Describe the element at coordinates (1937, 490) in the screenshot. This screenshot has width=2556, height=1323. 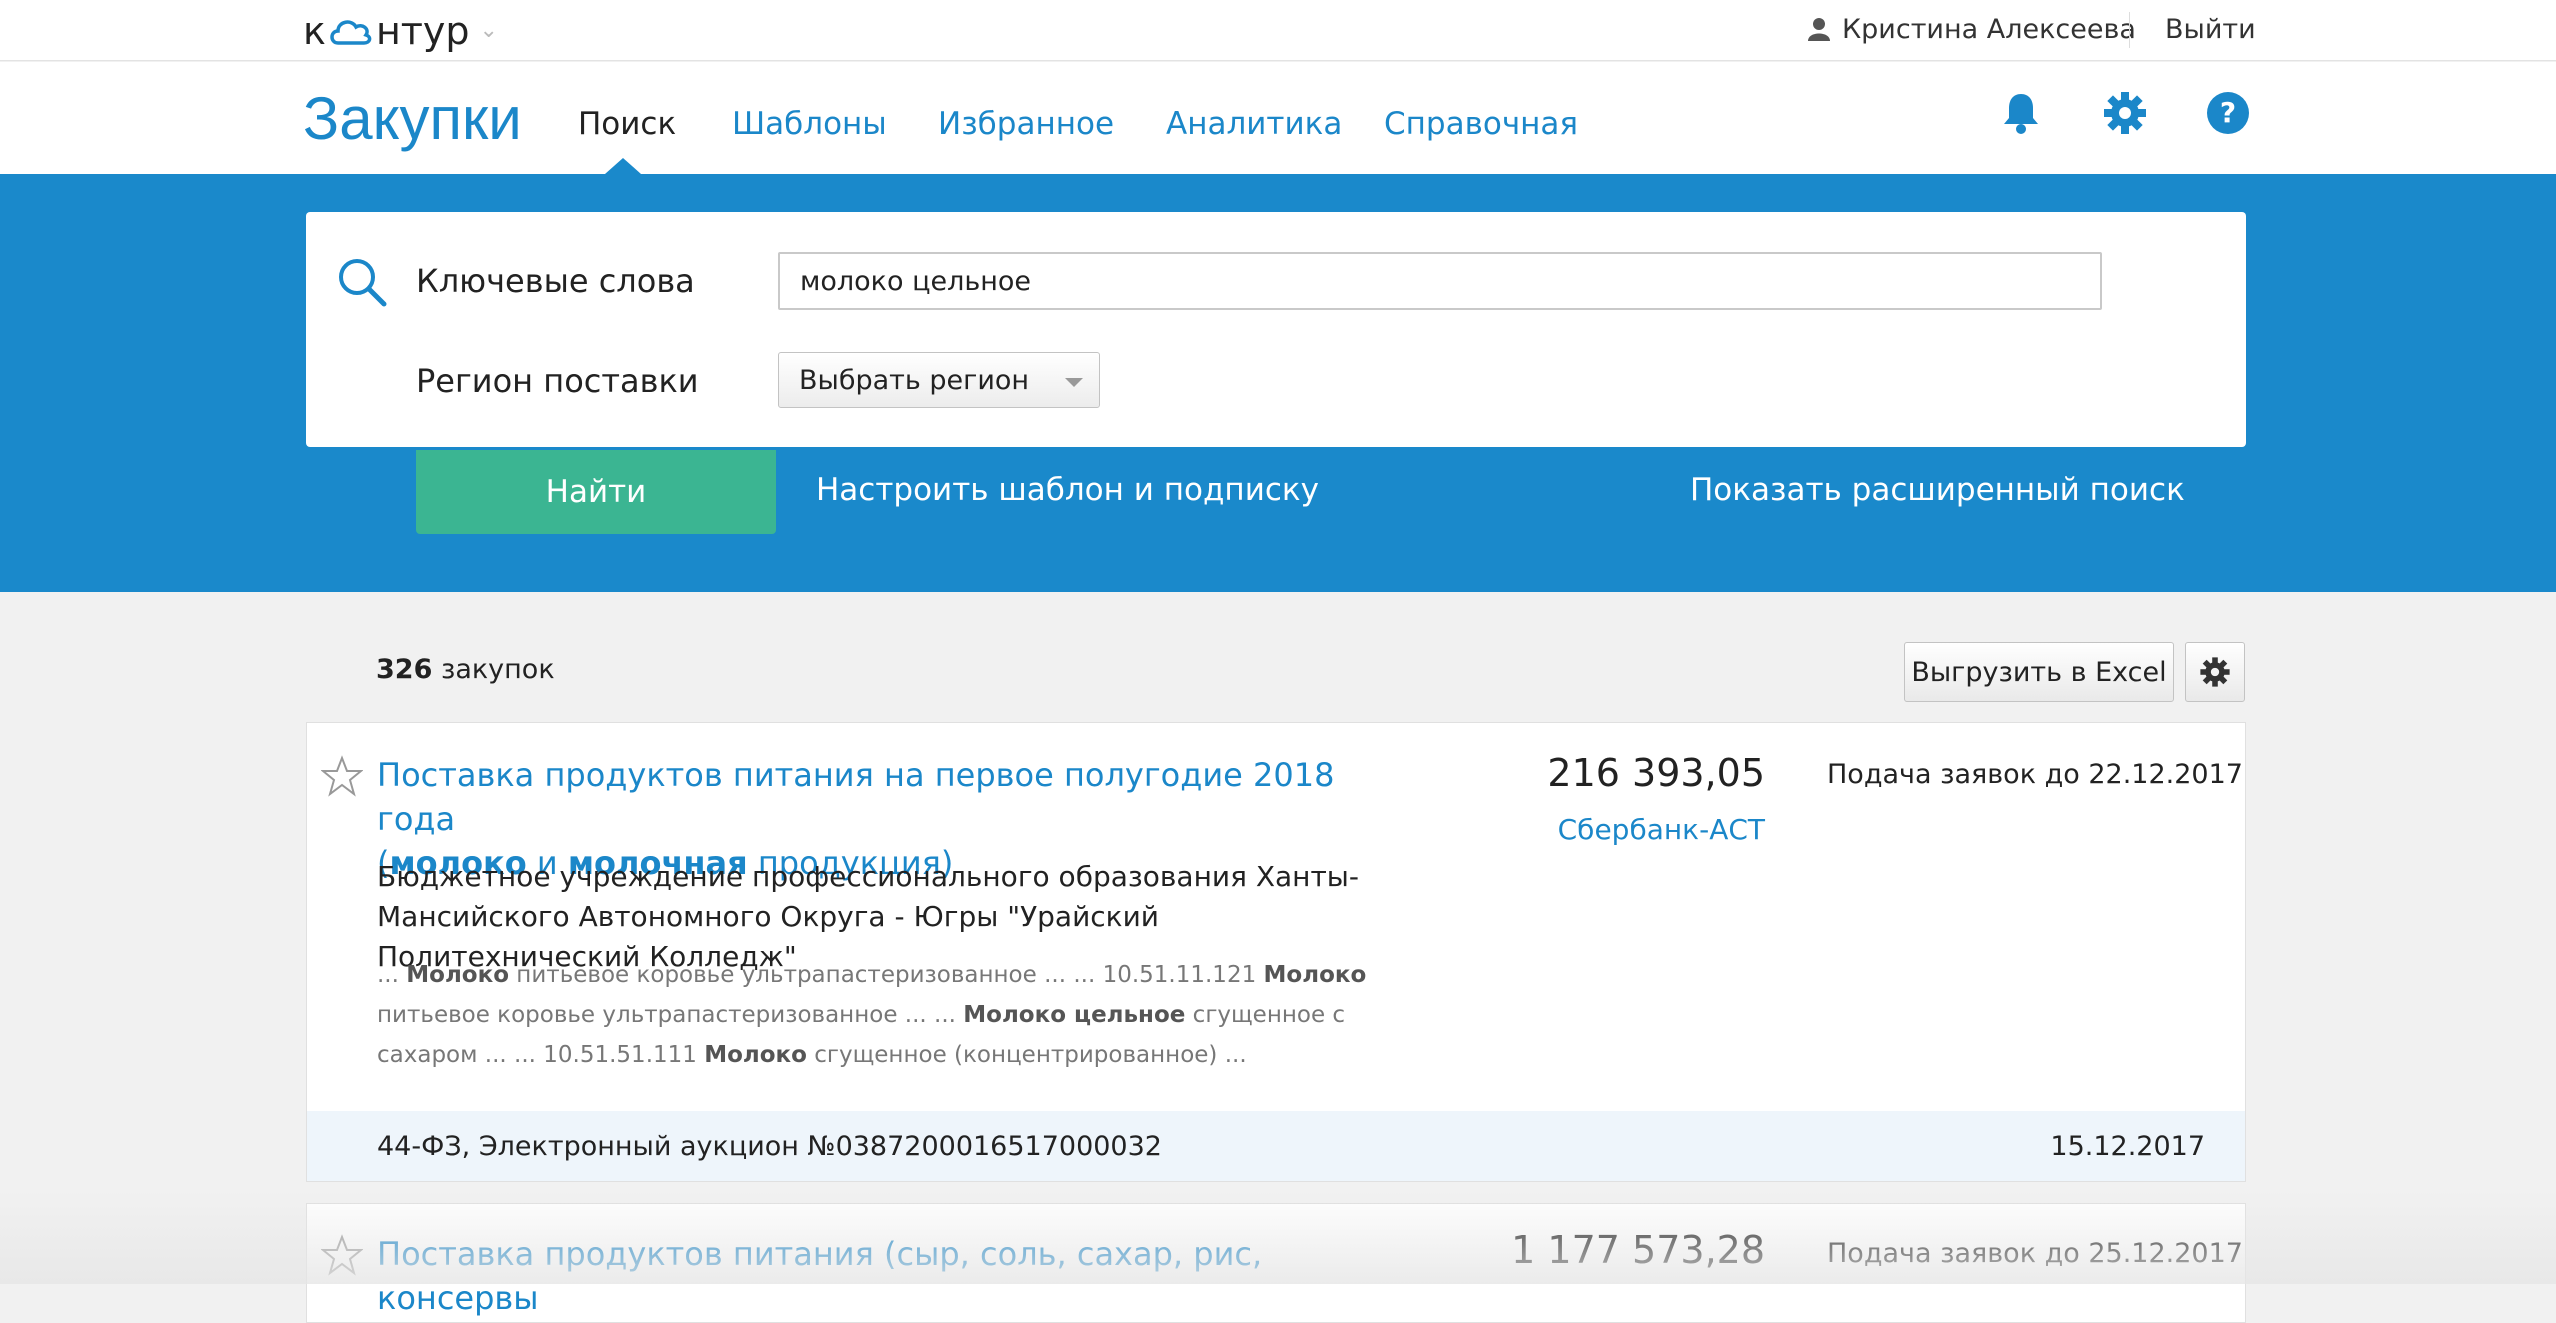
I see `advanced-search-link: Показать расширенный поиск` at that location.